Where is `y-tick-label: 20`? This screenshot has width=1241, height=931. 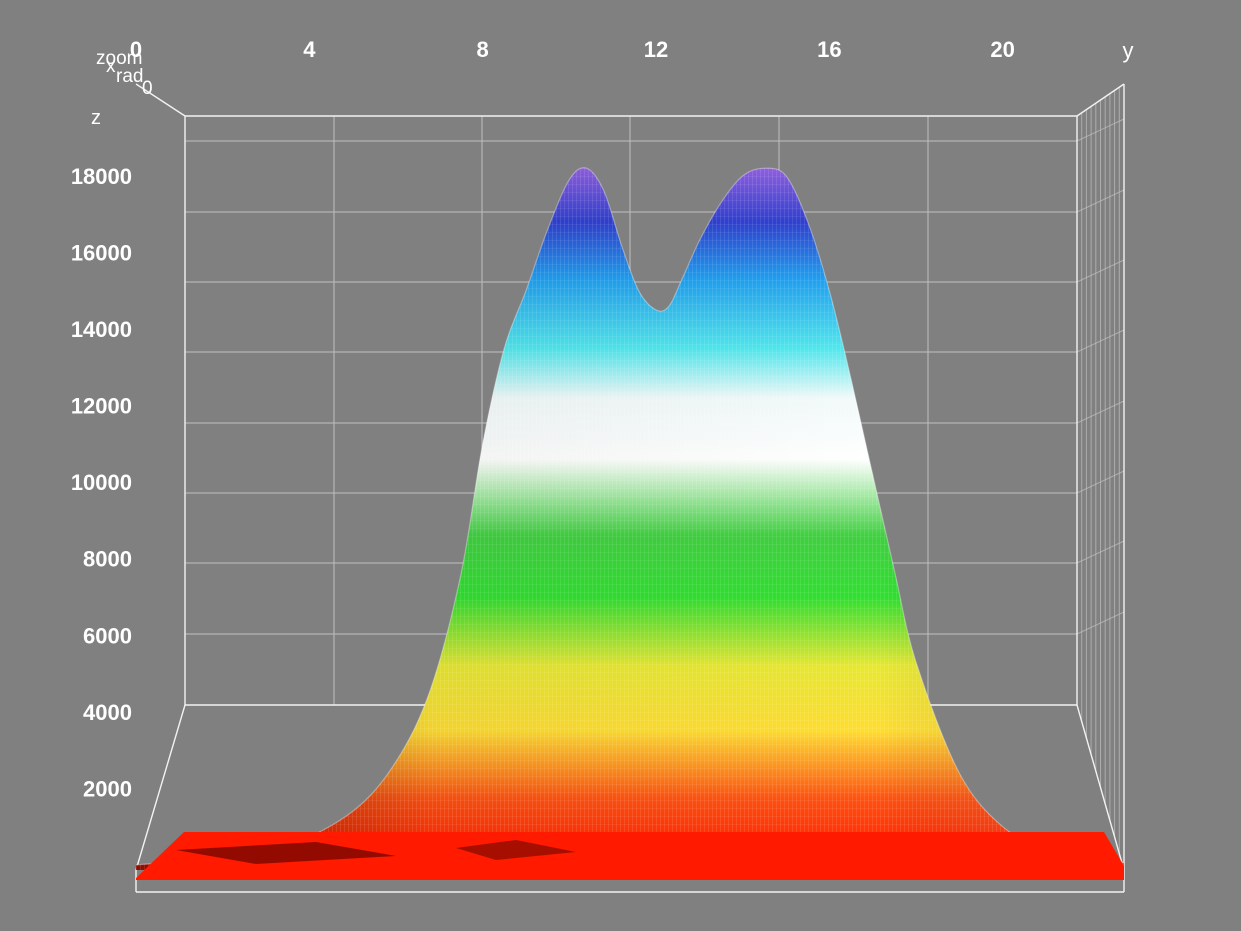
y-tick-label: 20 is located at coordinates (1002, 49).